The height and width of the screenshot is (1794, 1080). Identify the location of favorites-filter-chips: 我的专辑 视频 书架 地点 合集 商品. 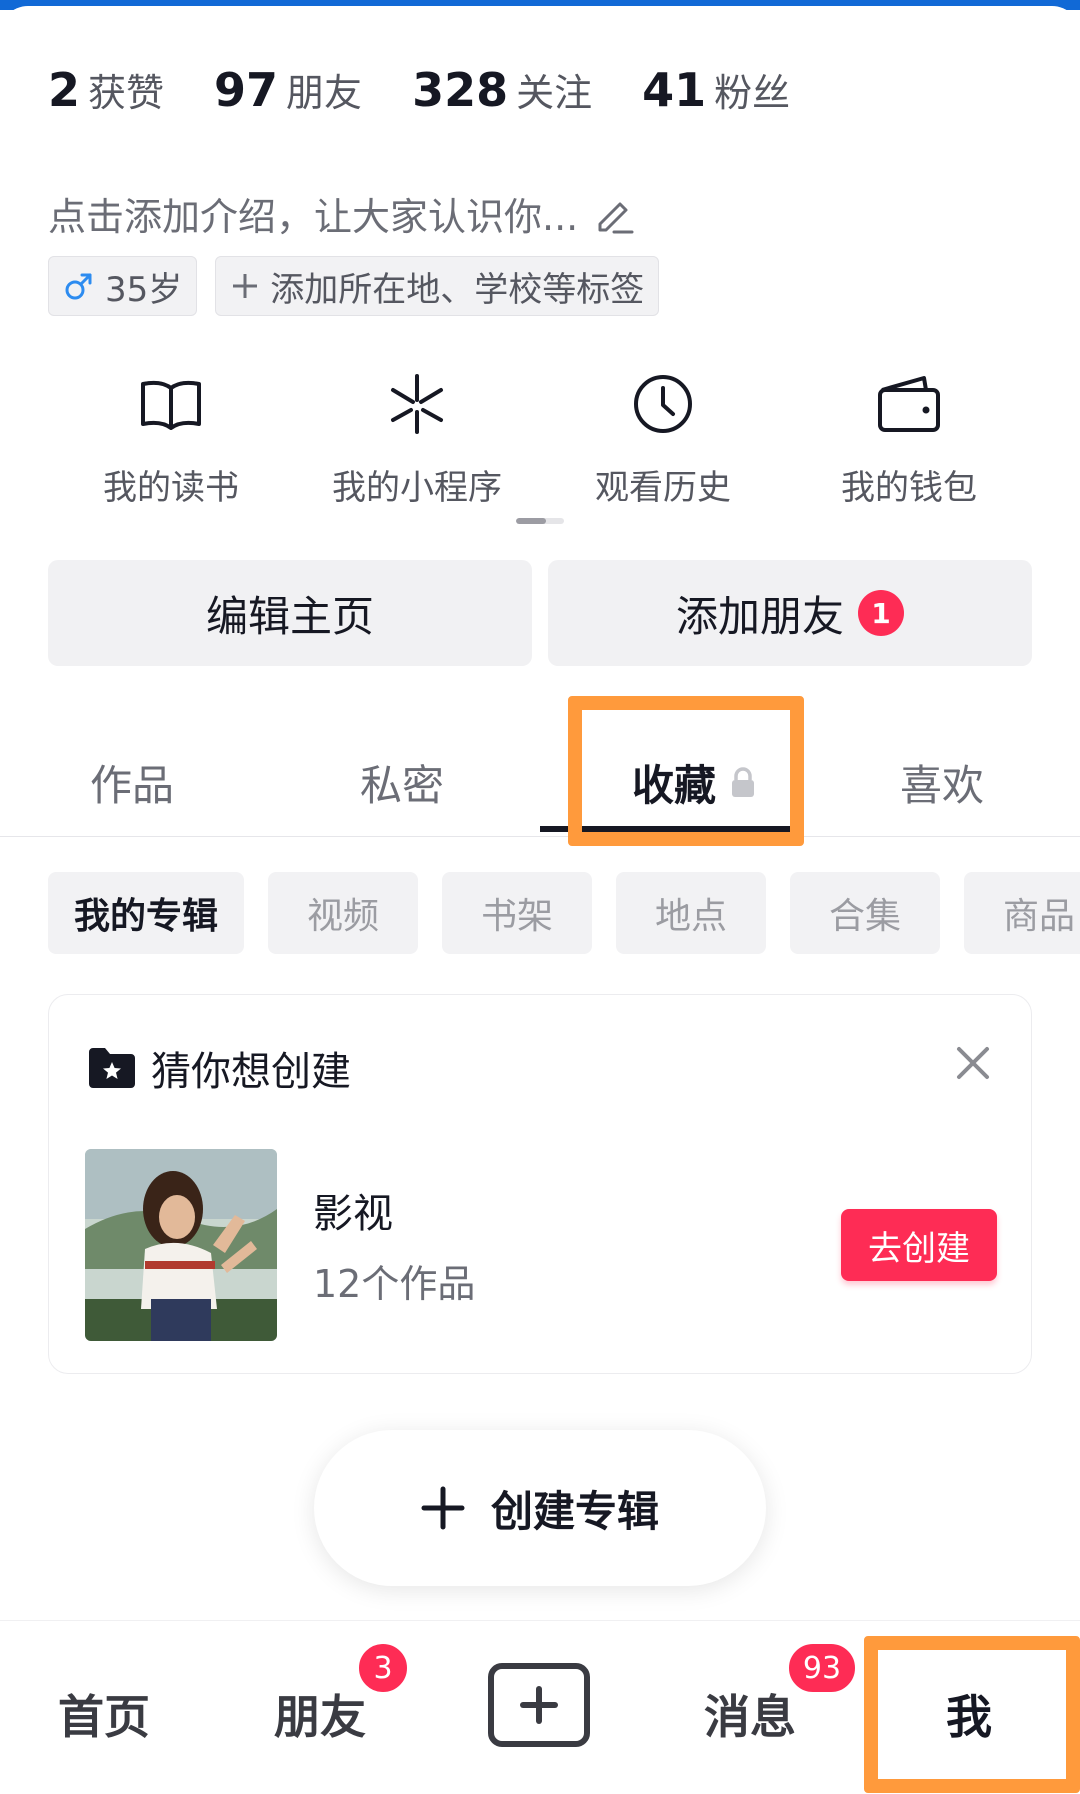
(564, 913).